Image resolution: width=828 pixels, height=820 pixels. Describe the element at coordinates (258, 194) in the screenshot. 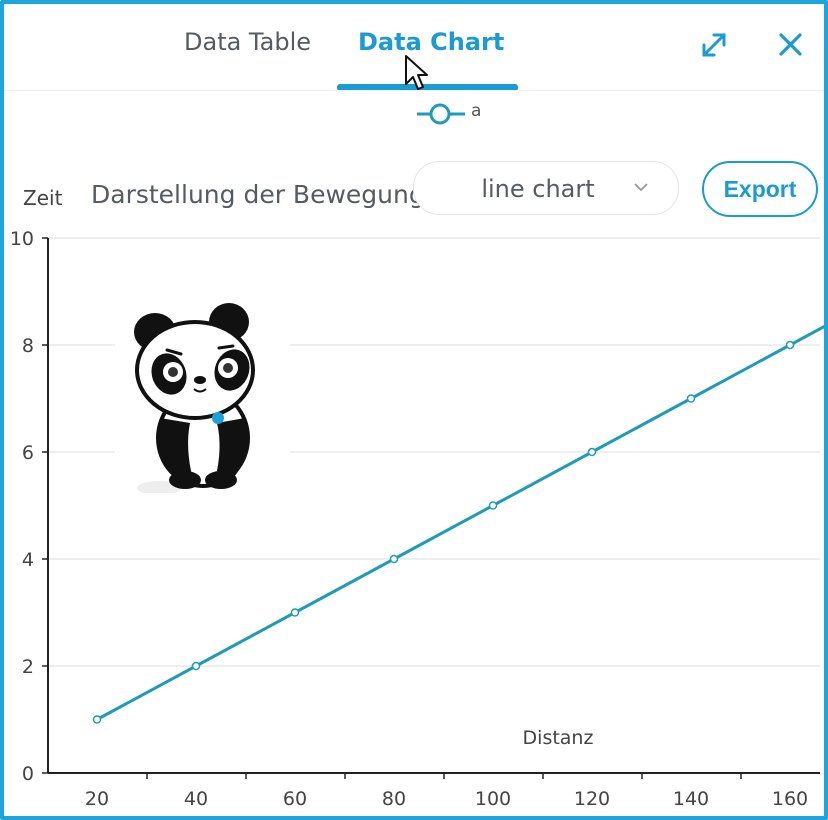

I see `chart-title: Darstellung der Bewegung` at that location.